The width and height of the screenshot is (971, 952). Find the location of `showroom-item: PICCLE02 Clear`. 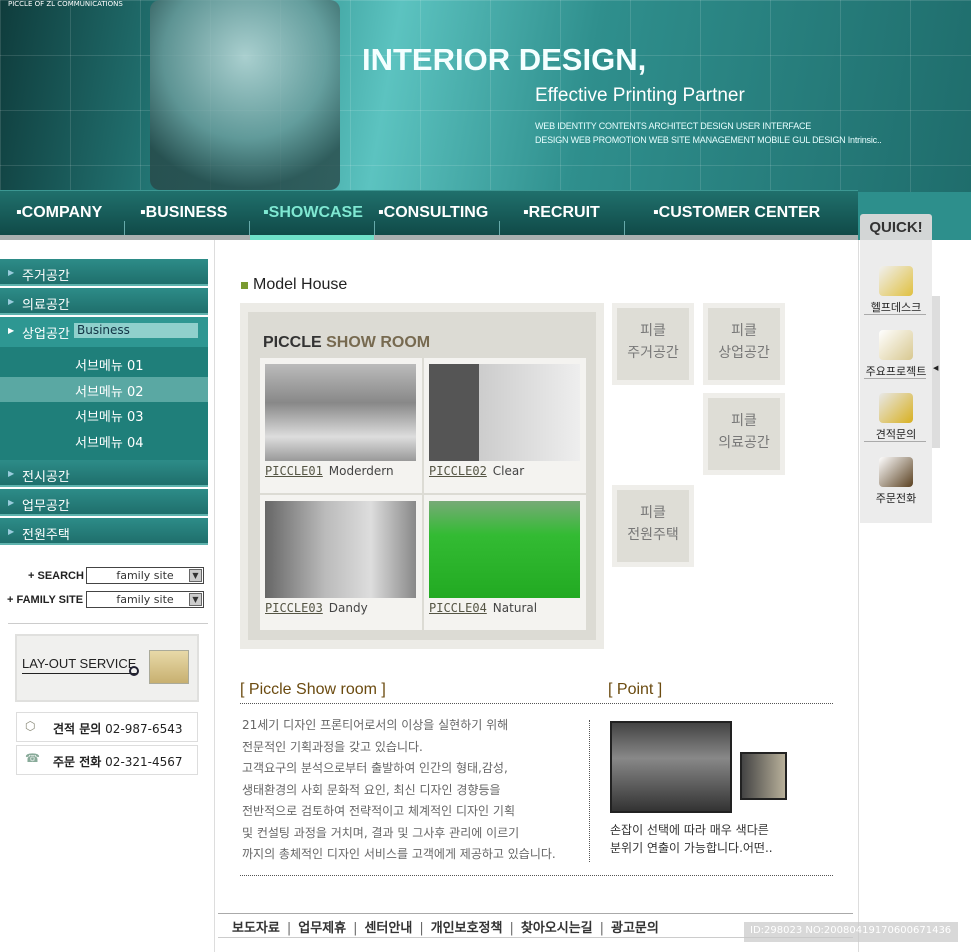

showroom-item: PICCLE02 Clear is located at coordinates (505, 425).